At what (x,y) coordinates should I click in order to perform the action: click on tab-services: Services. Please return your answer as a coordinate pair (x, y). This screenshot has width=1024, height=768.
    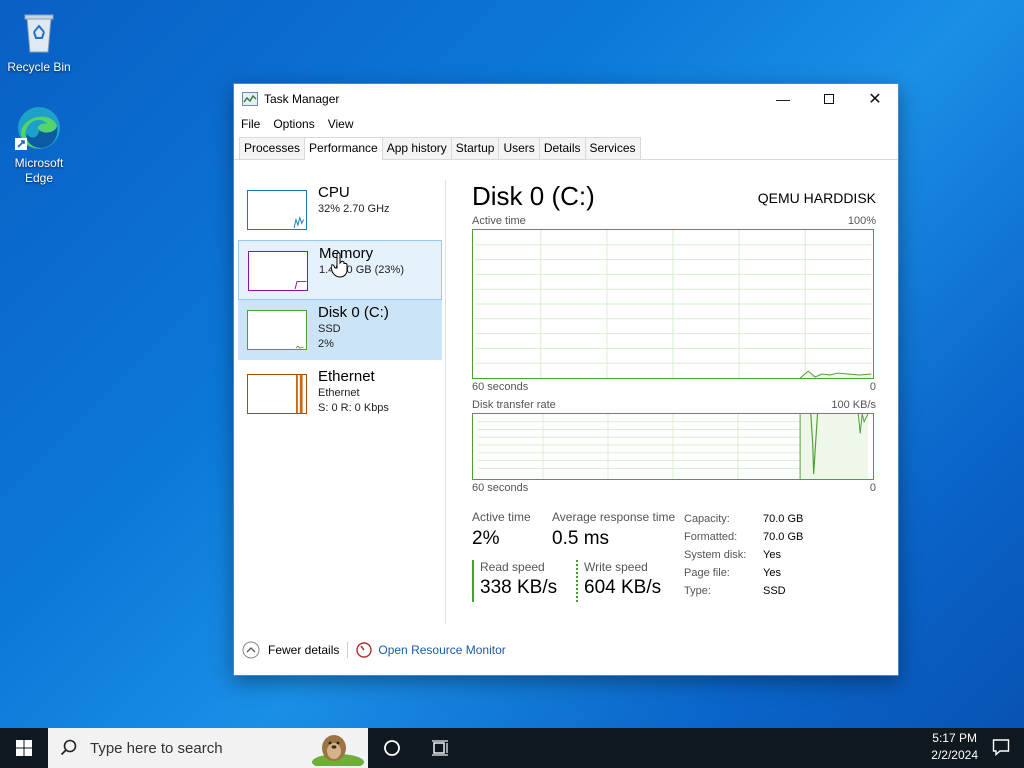
    Looking at the image, I should click on (612, 148).